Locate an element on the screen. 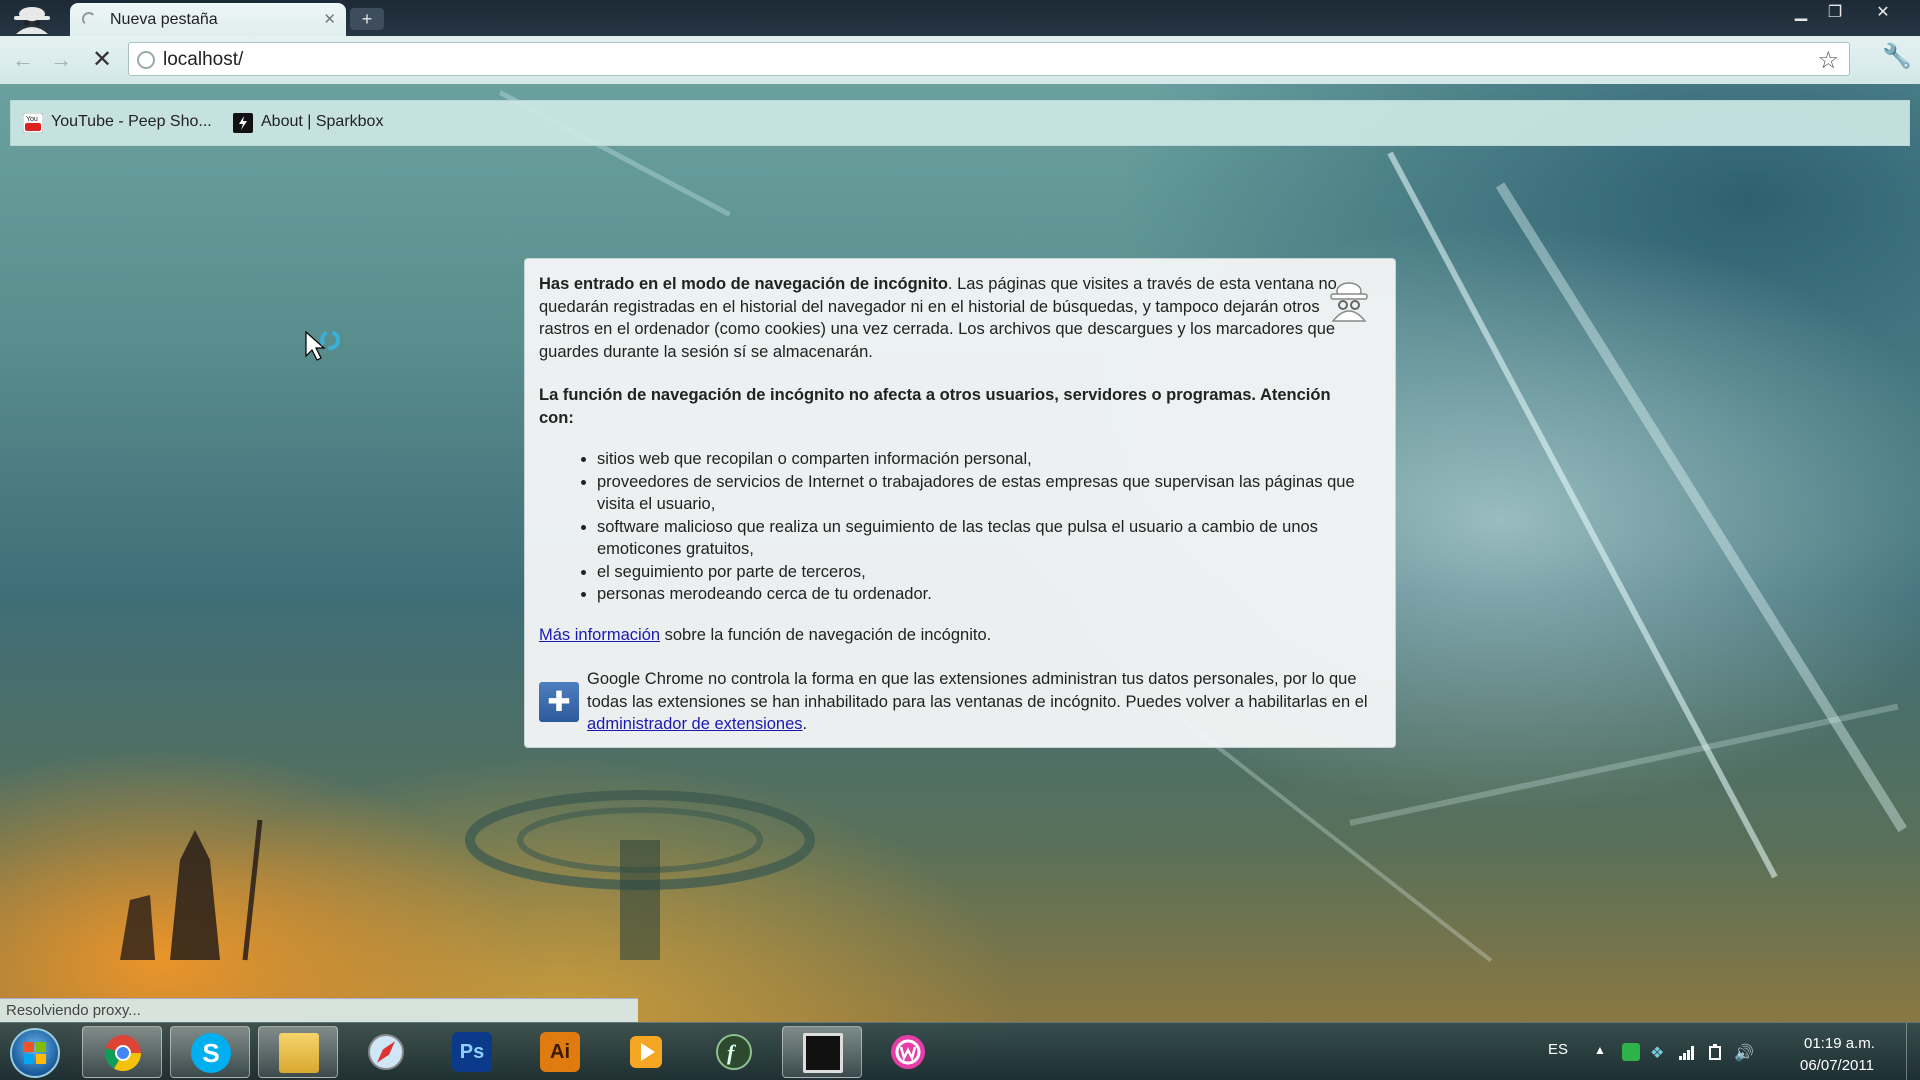 This screenshot has width=1920, height=1080. app-f-icon: f is located at coordinates (734, 1052).